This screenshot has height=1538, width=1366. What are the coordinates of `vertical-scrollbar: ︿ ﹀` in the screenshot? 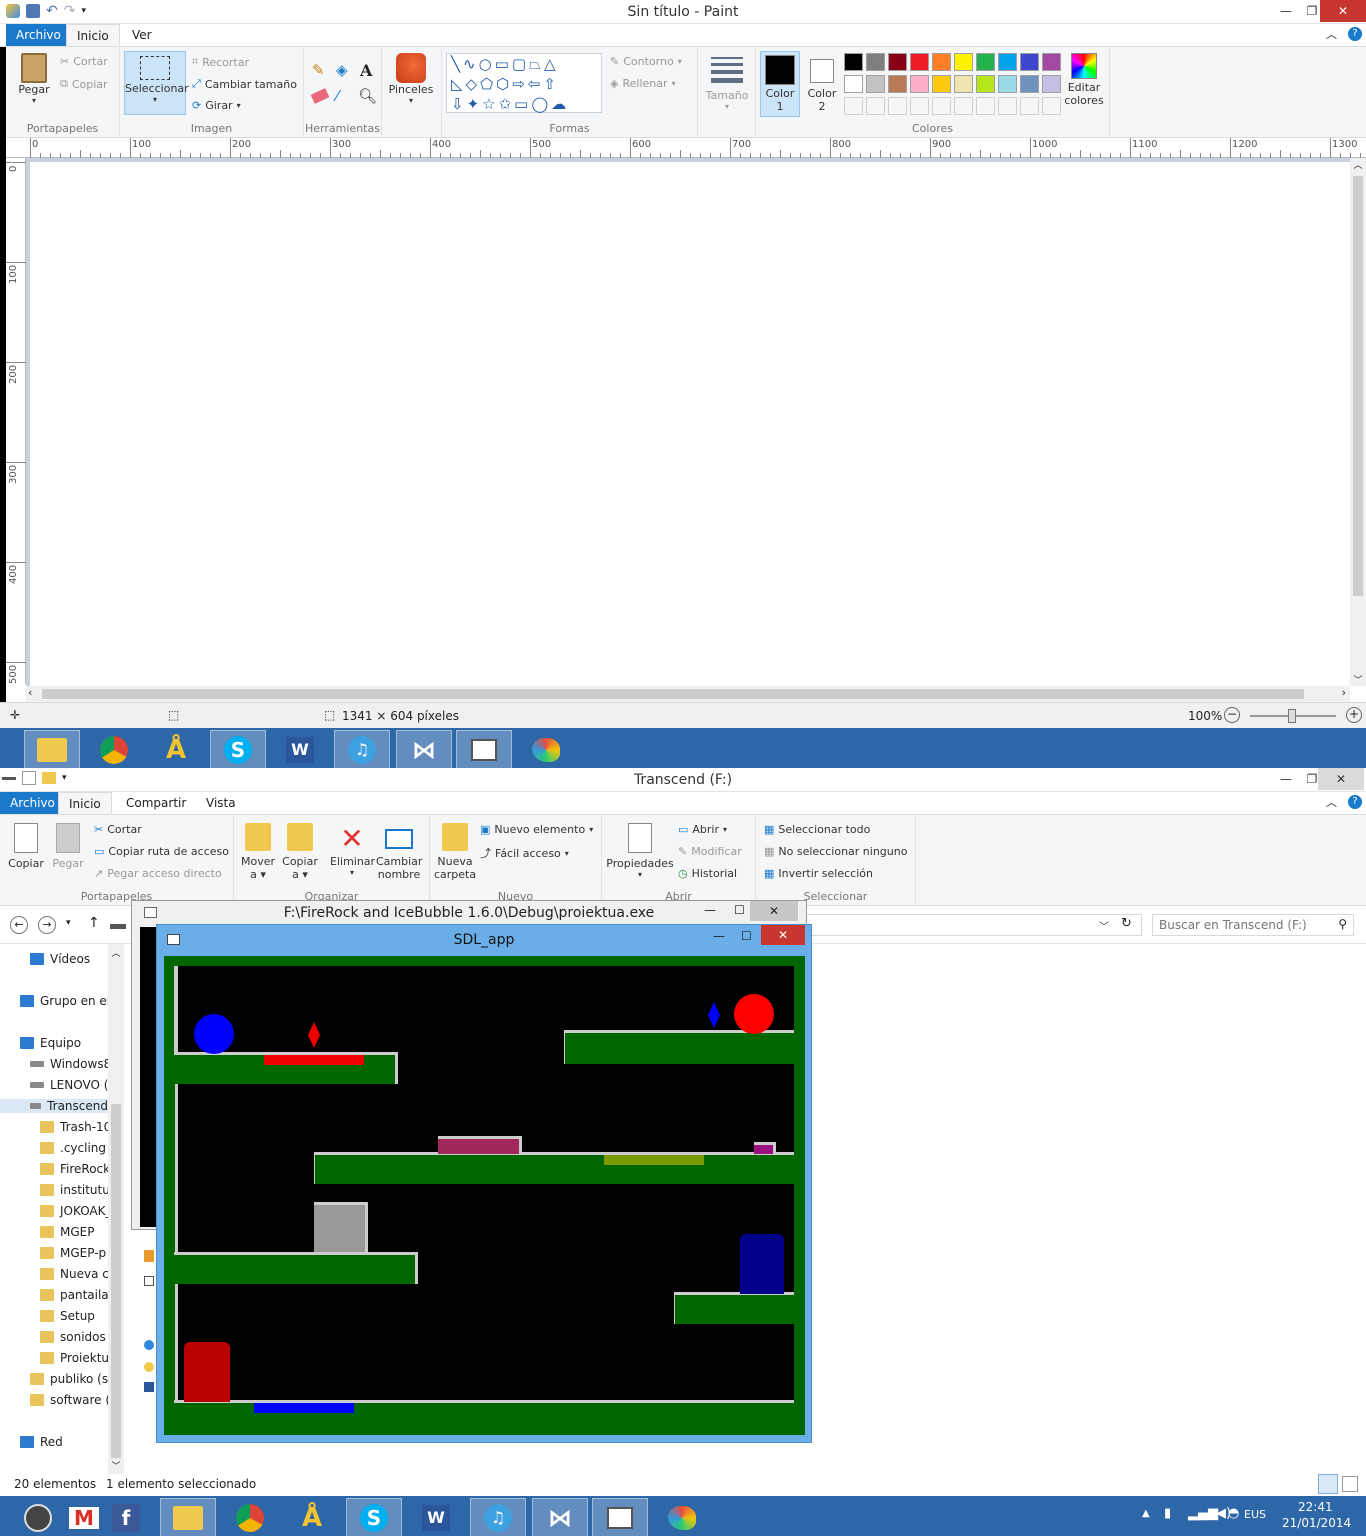 It's located at (1358, 422).